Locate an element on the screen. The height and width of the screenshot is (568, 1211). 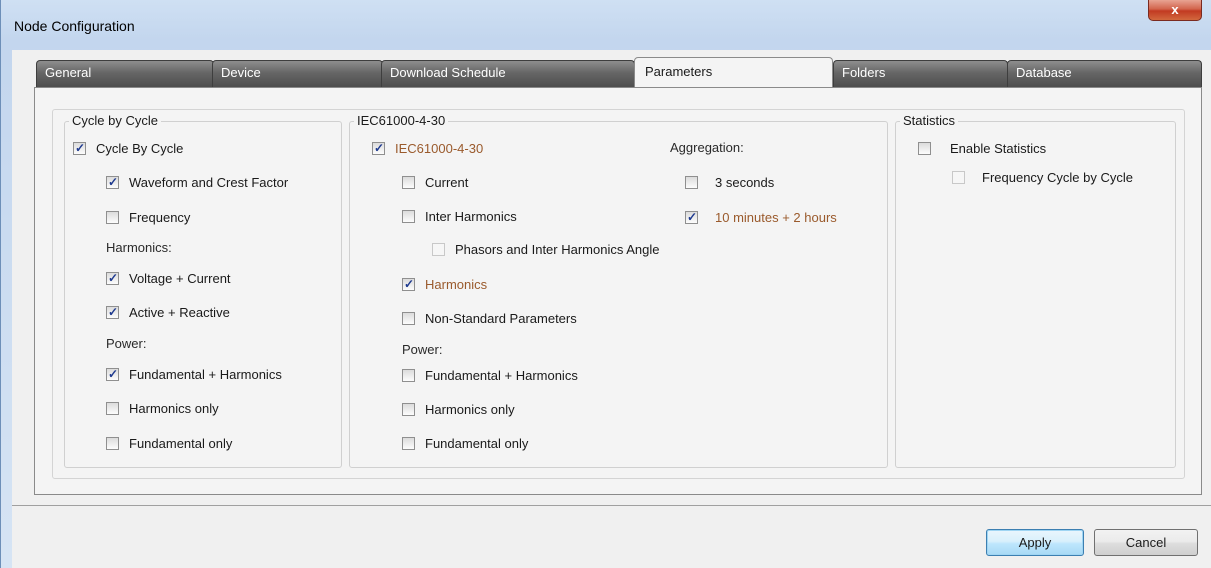
tab-general-label: General is located at coordinates (68, 72).